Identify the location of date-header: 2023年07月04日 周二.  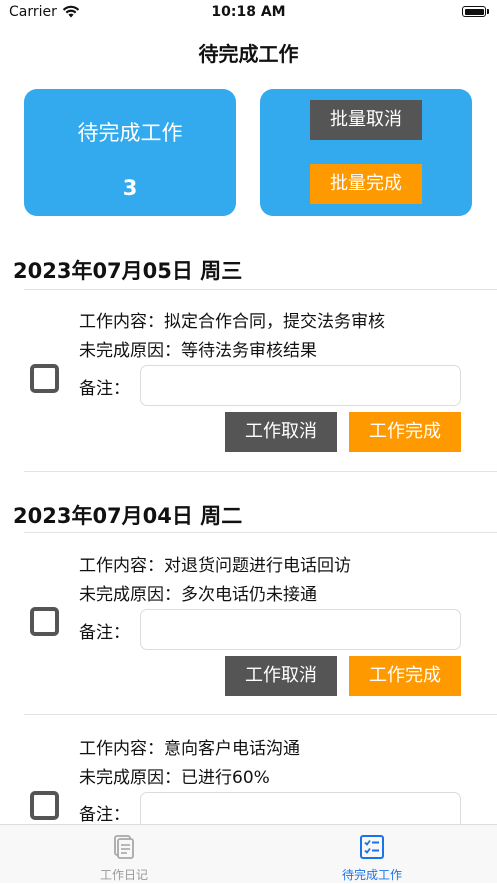
(128, 516).